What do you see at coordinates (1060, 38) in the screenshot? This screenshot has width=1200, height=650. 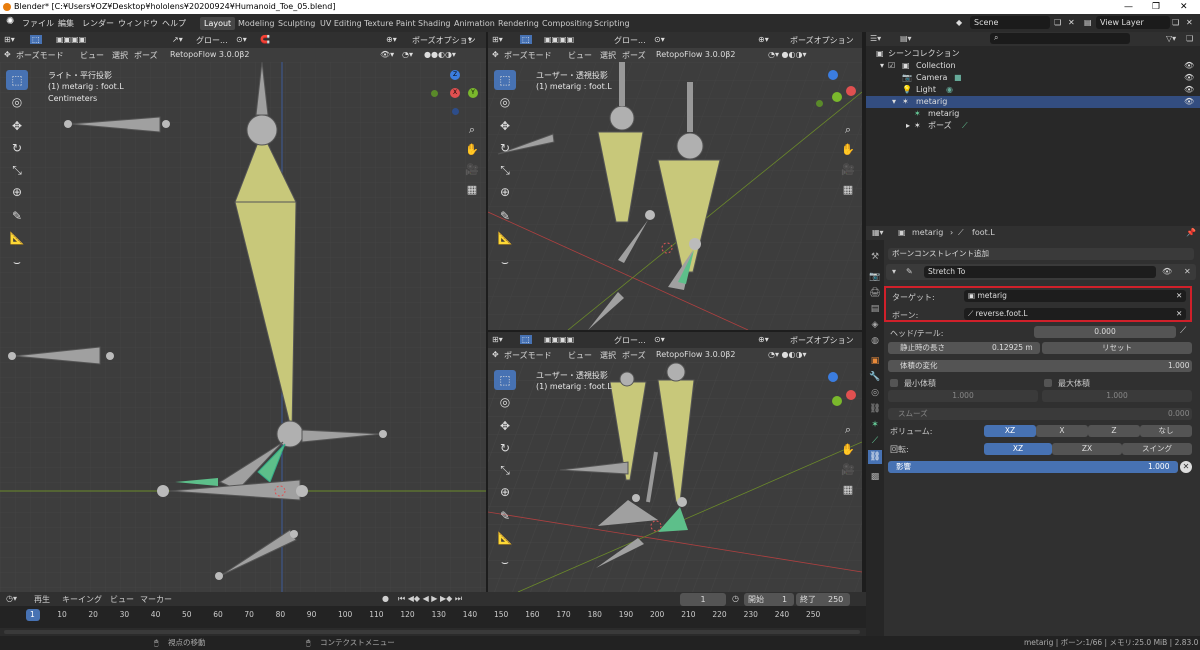 I see `outliner-search-input: ⌕` at bounding box center [1060, 38].